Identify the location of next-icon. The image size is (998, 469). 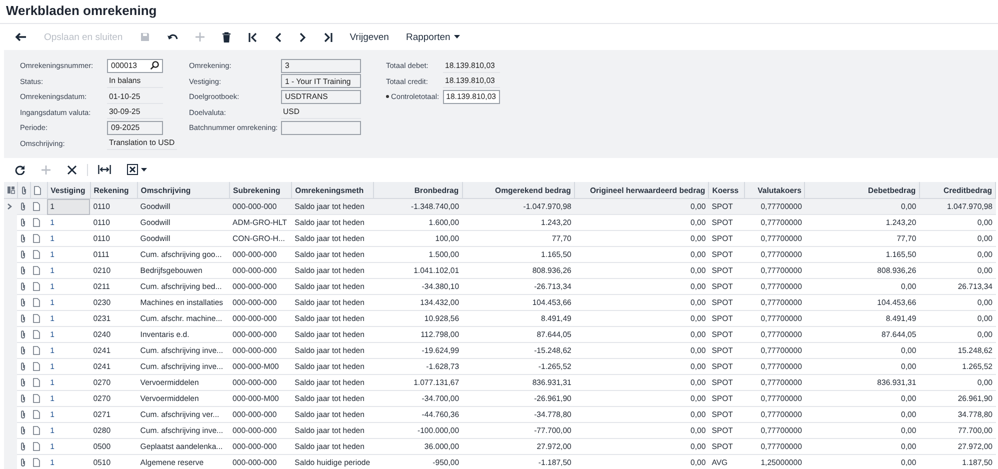
(302, 37).